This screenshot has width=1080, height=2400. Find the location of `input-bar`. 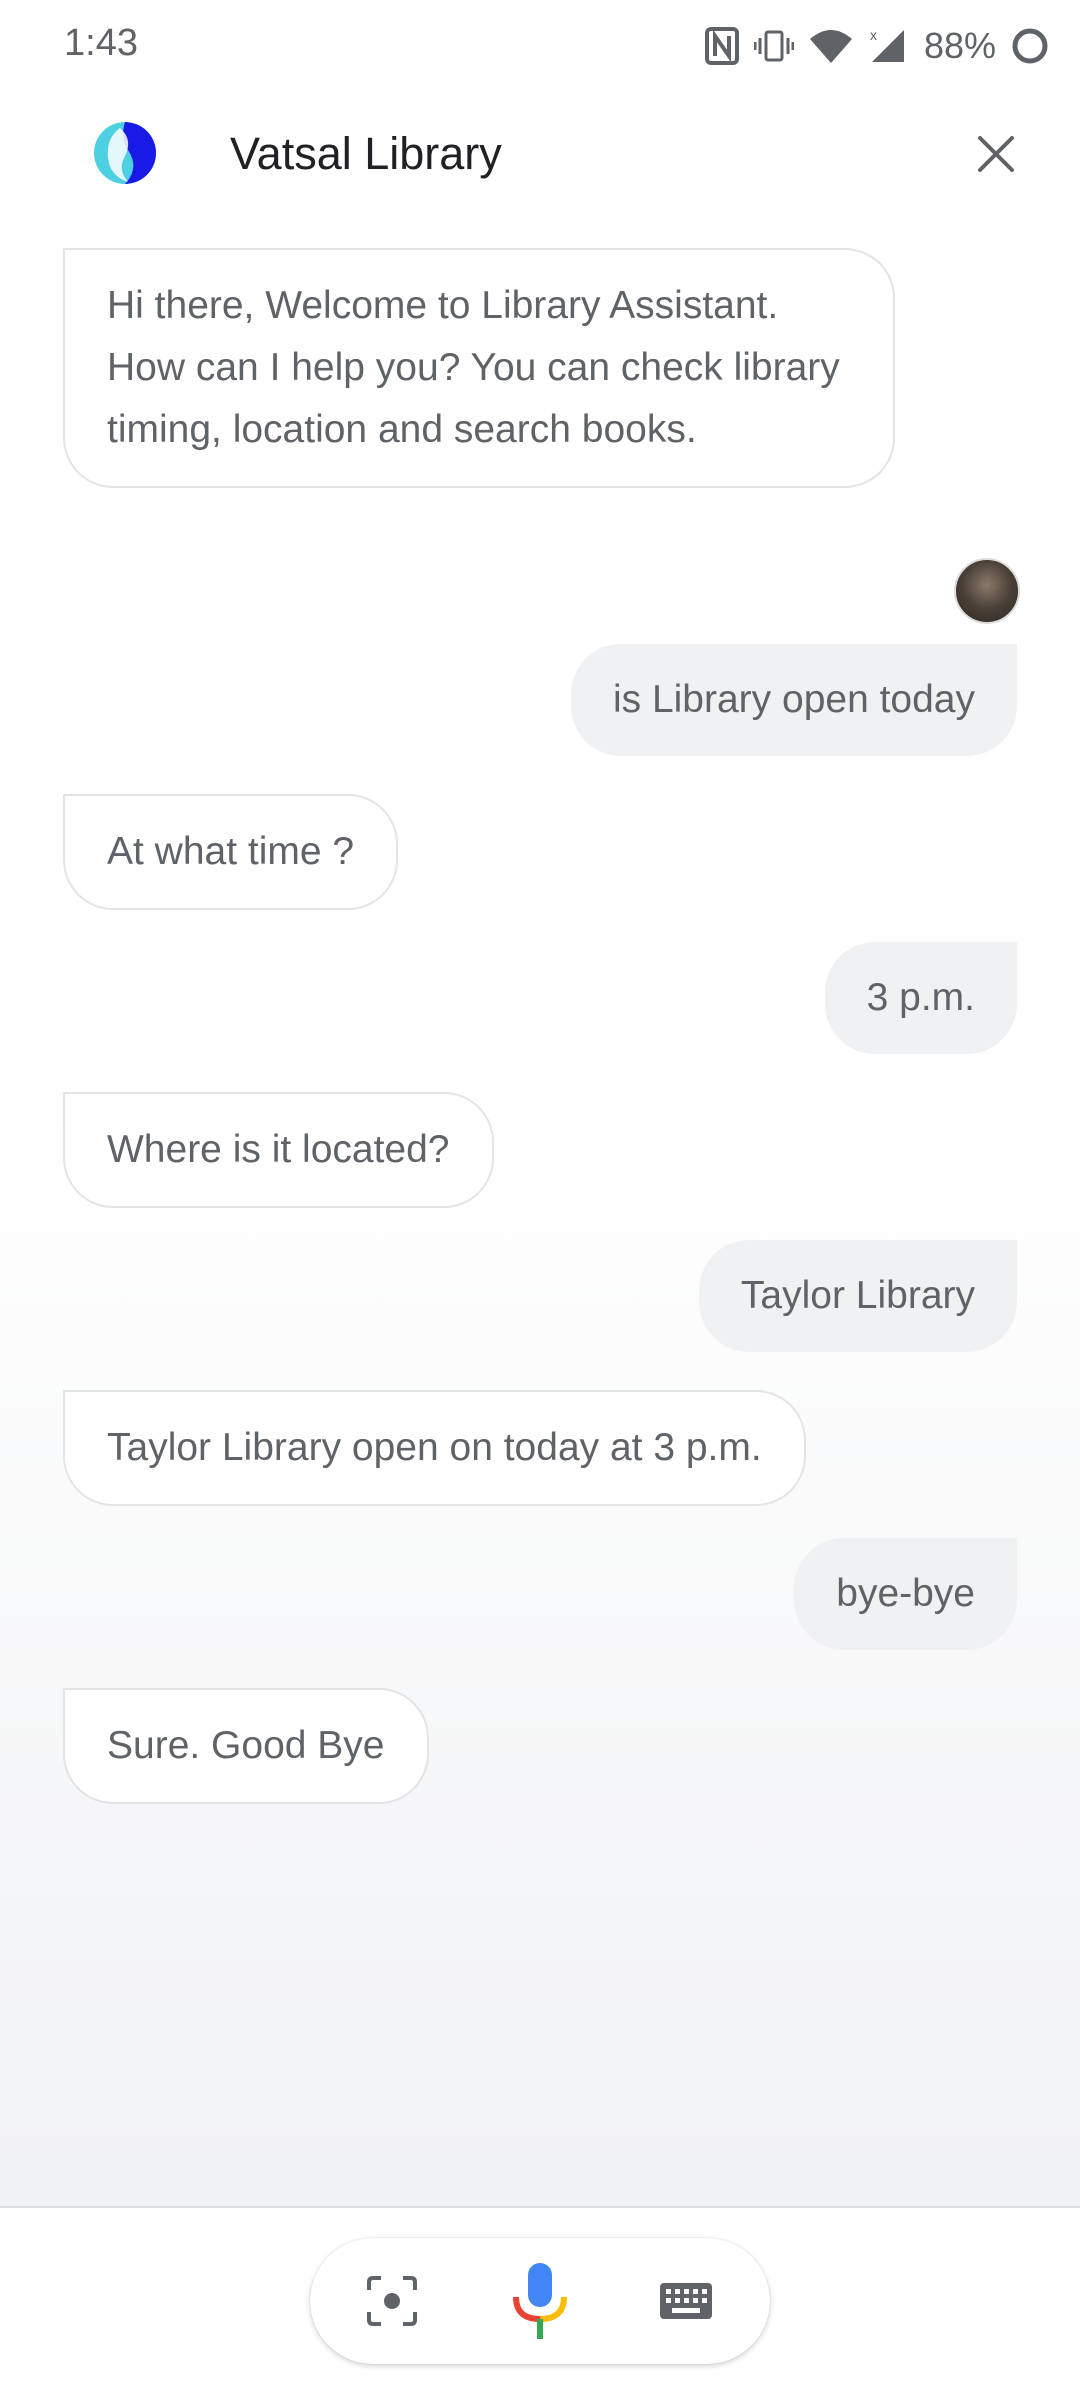

input-bar is located at coordinates (540, 2304).